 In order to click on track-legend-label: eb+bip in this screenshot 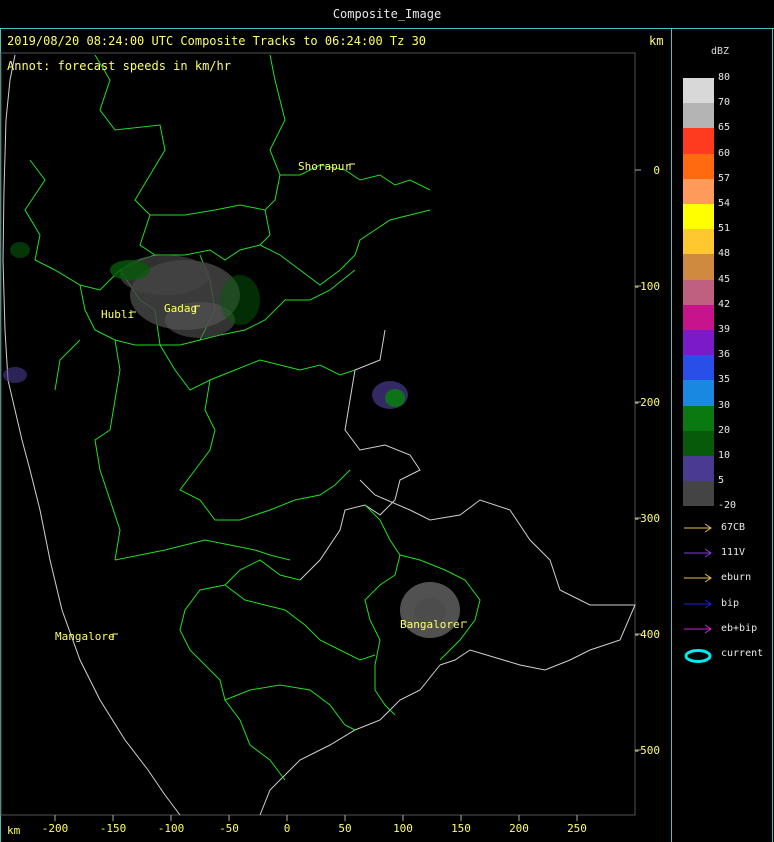, I will do `click(739, 628)`.